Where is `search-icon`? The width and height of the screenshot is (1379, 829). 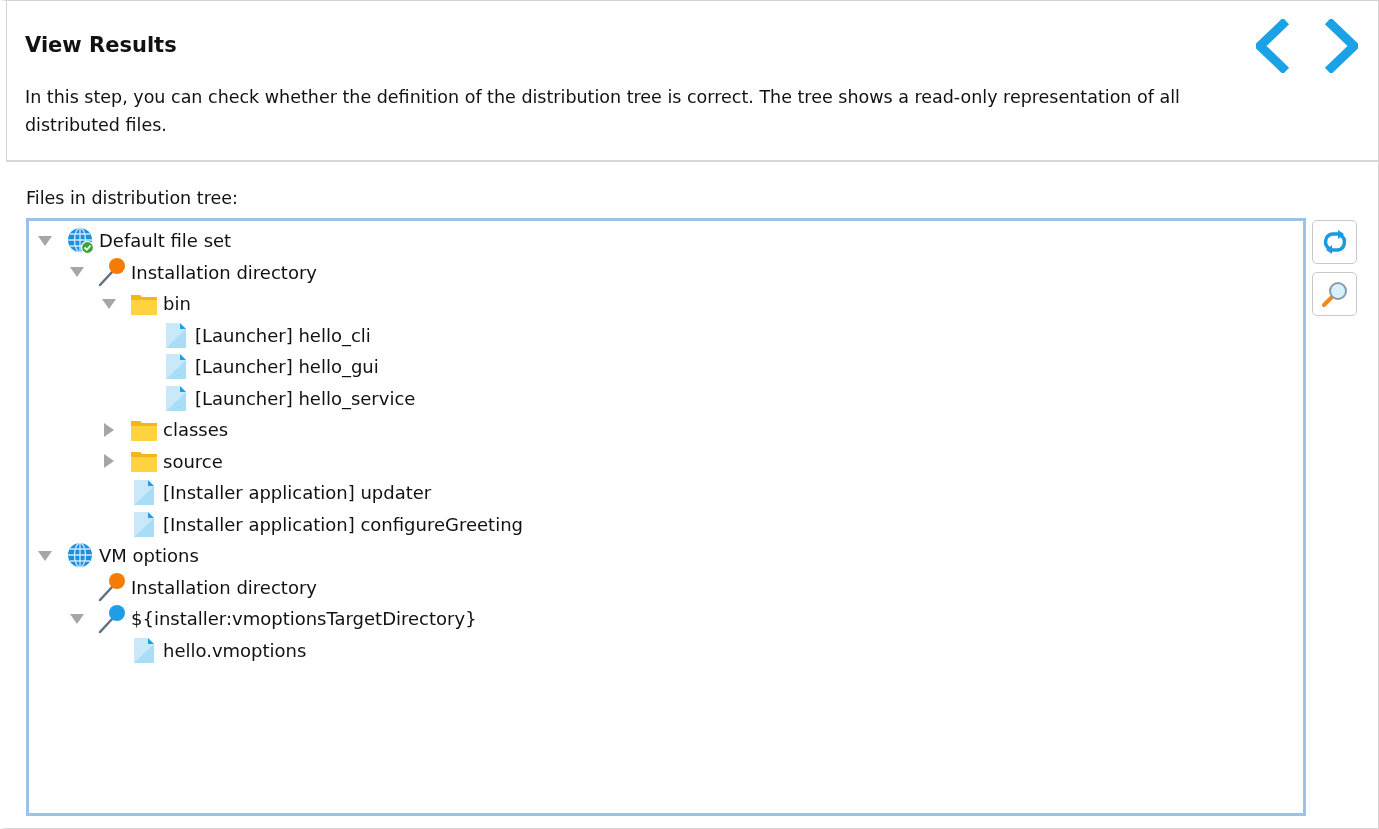 search-icon is located at coordinates (1334, 294).